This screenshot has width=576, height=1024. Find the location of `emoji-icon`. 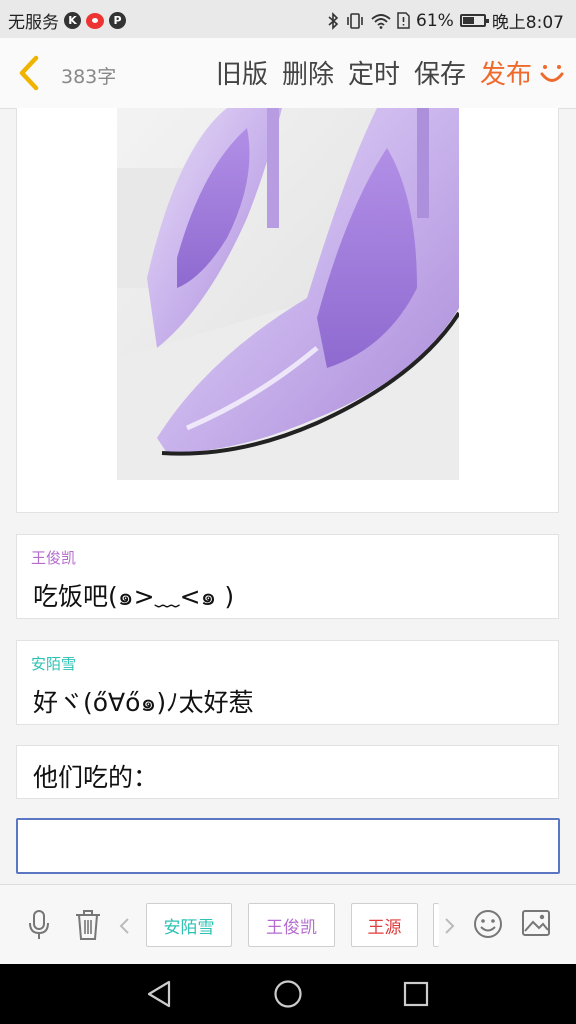

emoji-icon is located at coordinates (488, 924).